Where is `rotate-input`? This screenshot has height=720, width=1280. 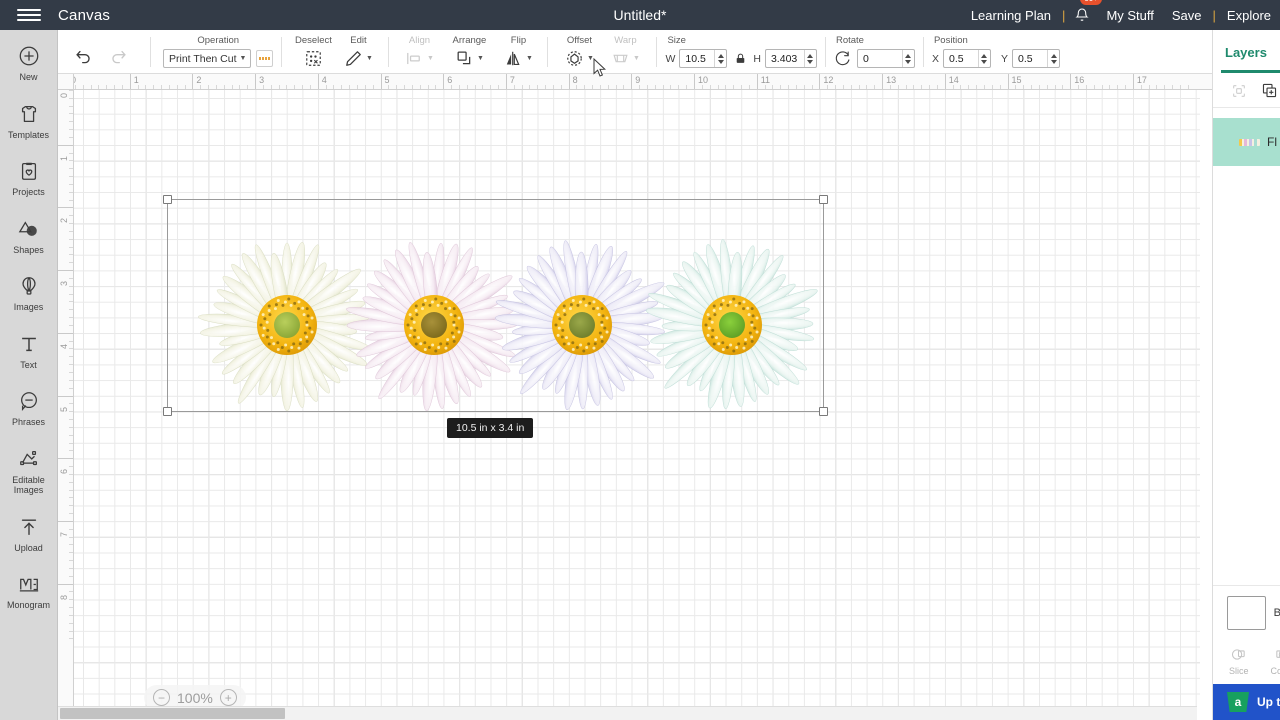 rotate-input is located at coordinates (885, 58).